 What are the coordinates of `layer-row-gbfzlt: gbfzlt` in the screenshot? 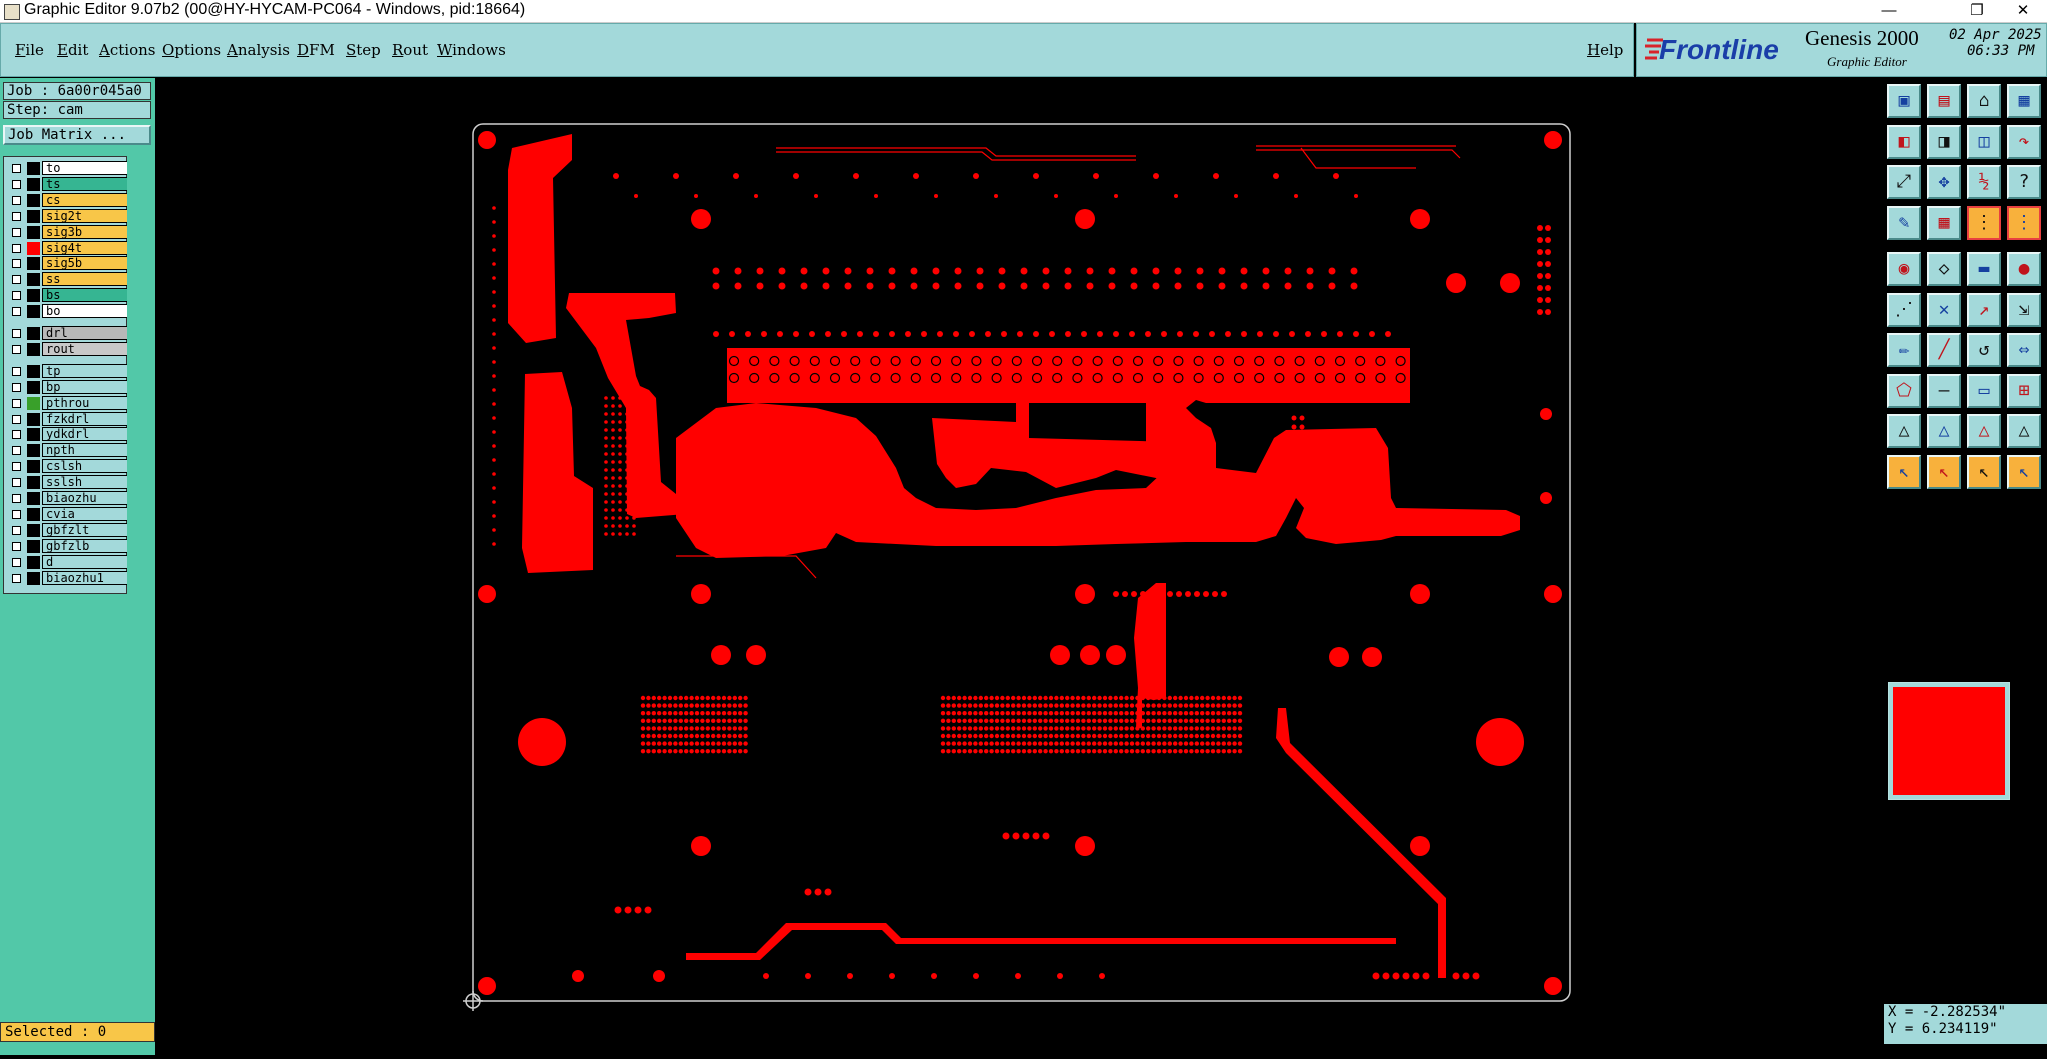 It's located at (68, 530).